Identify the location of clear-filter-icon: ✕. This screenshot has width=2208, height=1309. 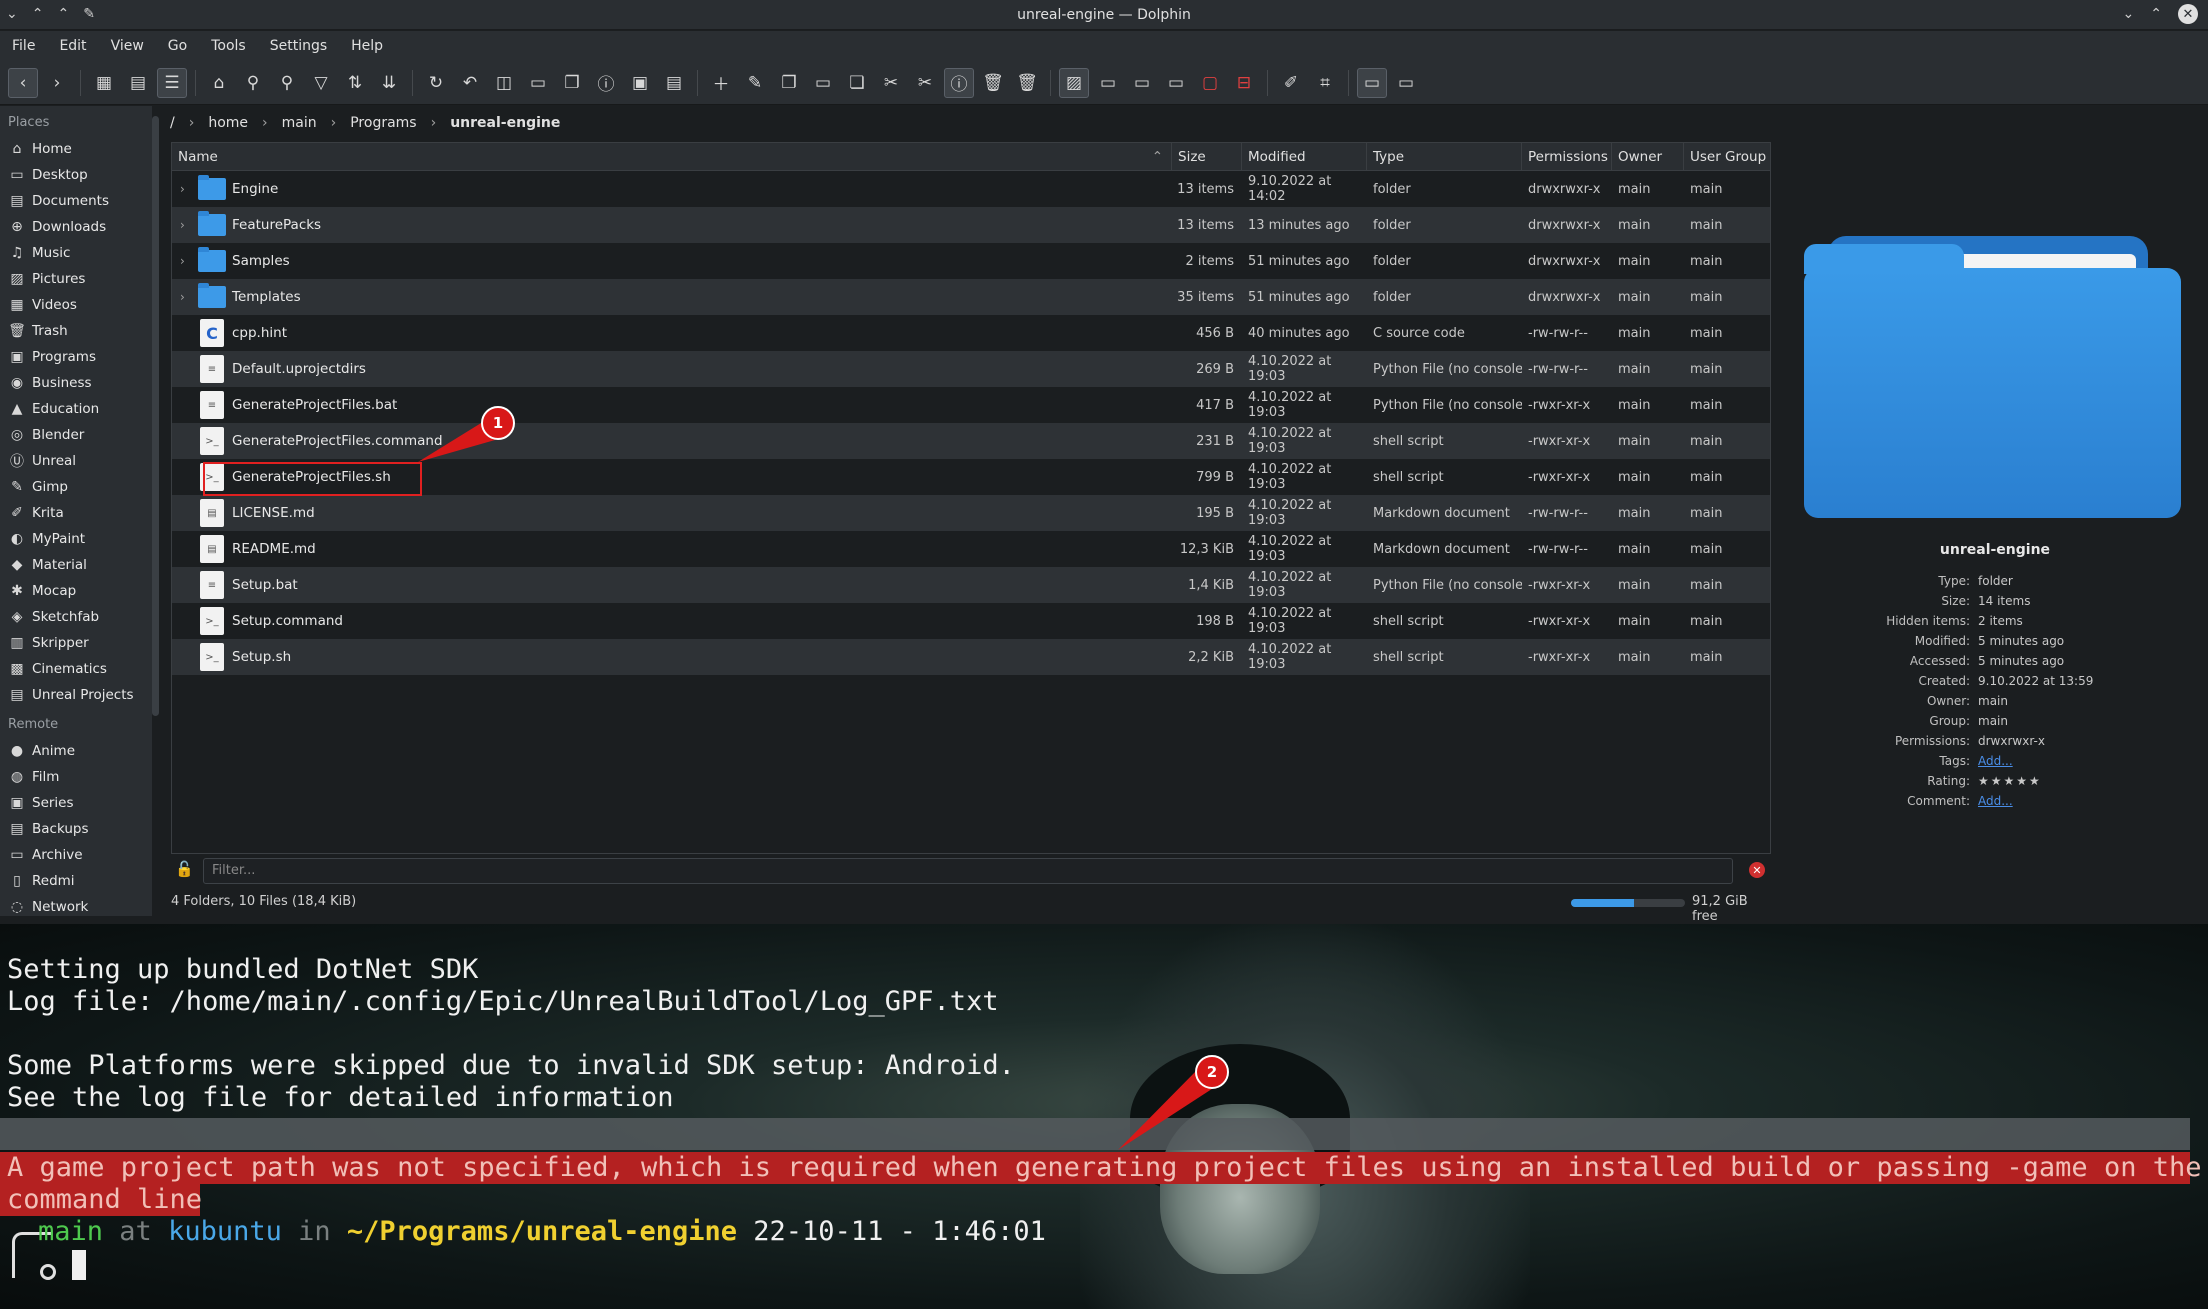
(1757, 870).